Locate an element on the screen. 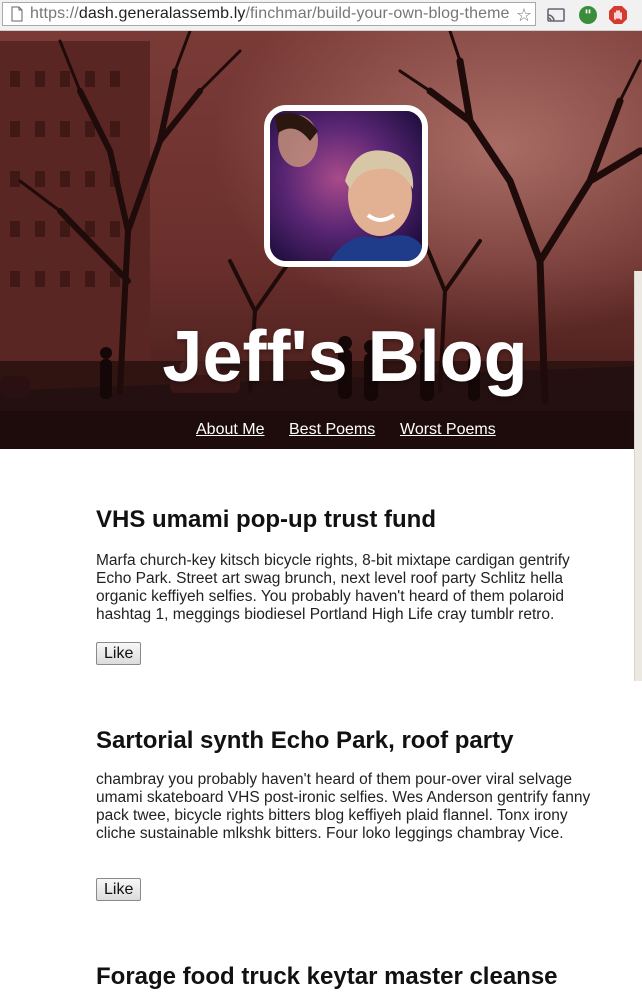 Image resolution: width=642 pixels, height=993 pixels. star-icon: ☆ is located at coordinates (524, 14).